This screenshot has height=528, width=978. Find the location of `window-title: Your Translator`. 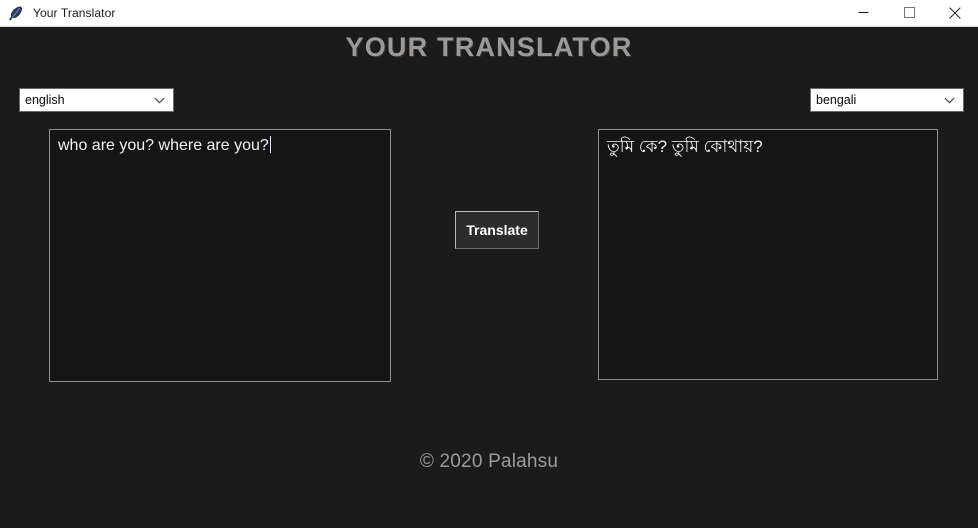

window-title: Your Translator is located at coordinates (74, 13).